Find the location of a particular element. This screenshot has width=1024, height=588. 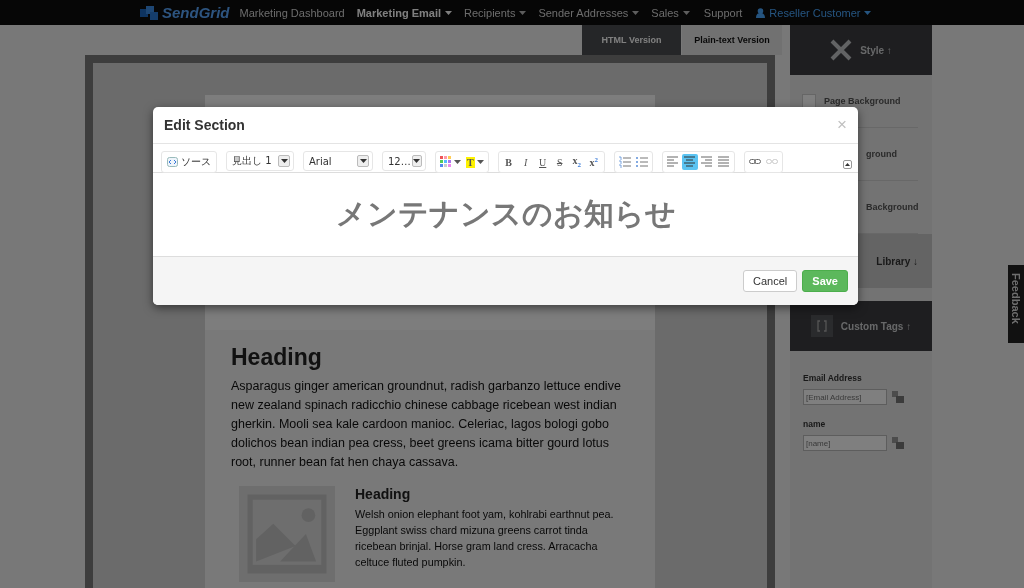

save-button: Save is located at coordinates (825, 281).